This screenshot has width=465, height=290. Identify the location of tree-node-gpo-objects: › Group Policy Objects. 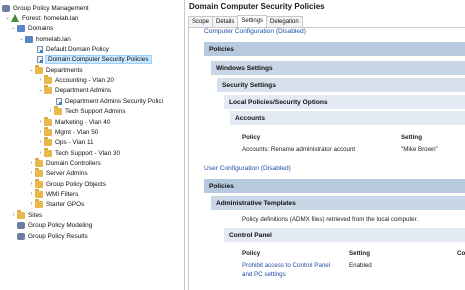
(67, 184).